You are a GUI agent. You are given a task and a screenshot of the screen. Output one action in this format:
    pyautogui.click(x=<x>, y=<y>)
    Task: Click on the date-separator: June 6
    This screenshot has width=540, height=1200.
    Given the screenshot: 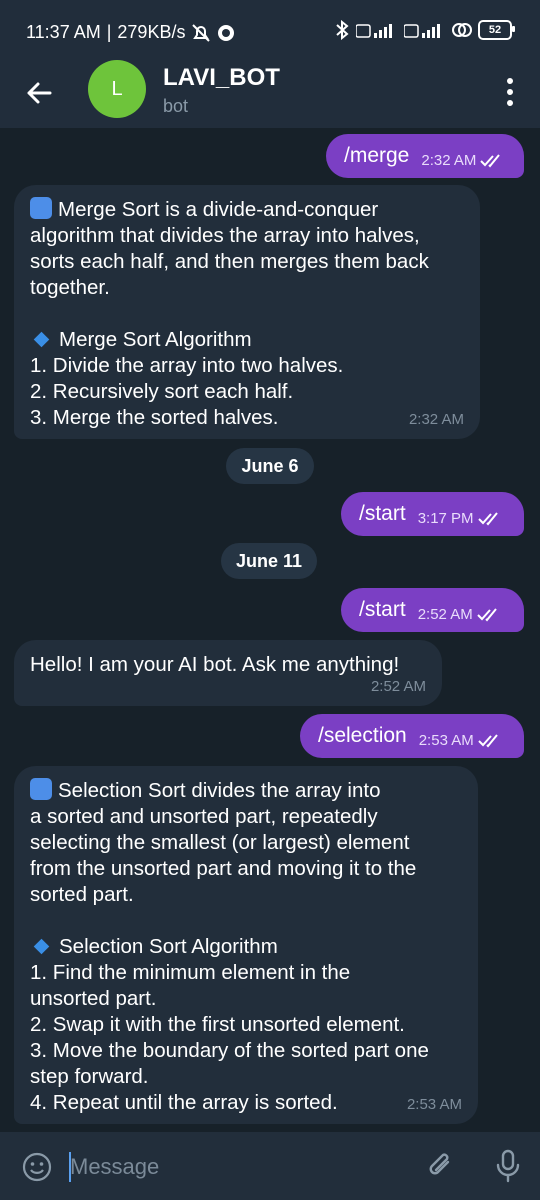 What is the action you would take?
    pyautogui.click(x=270, y=466)
    